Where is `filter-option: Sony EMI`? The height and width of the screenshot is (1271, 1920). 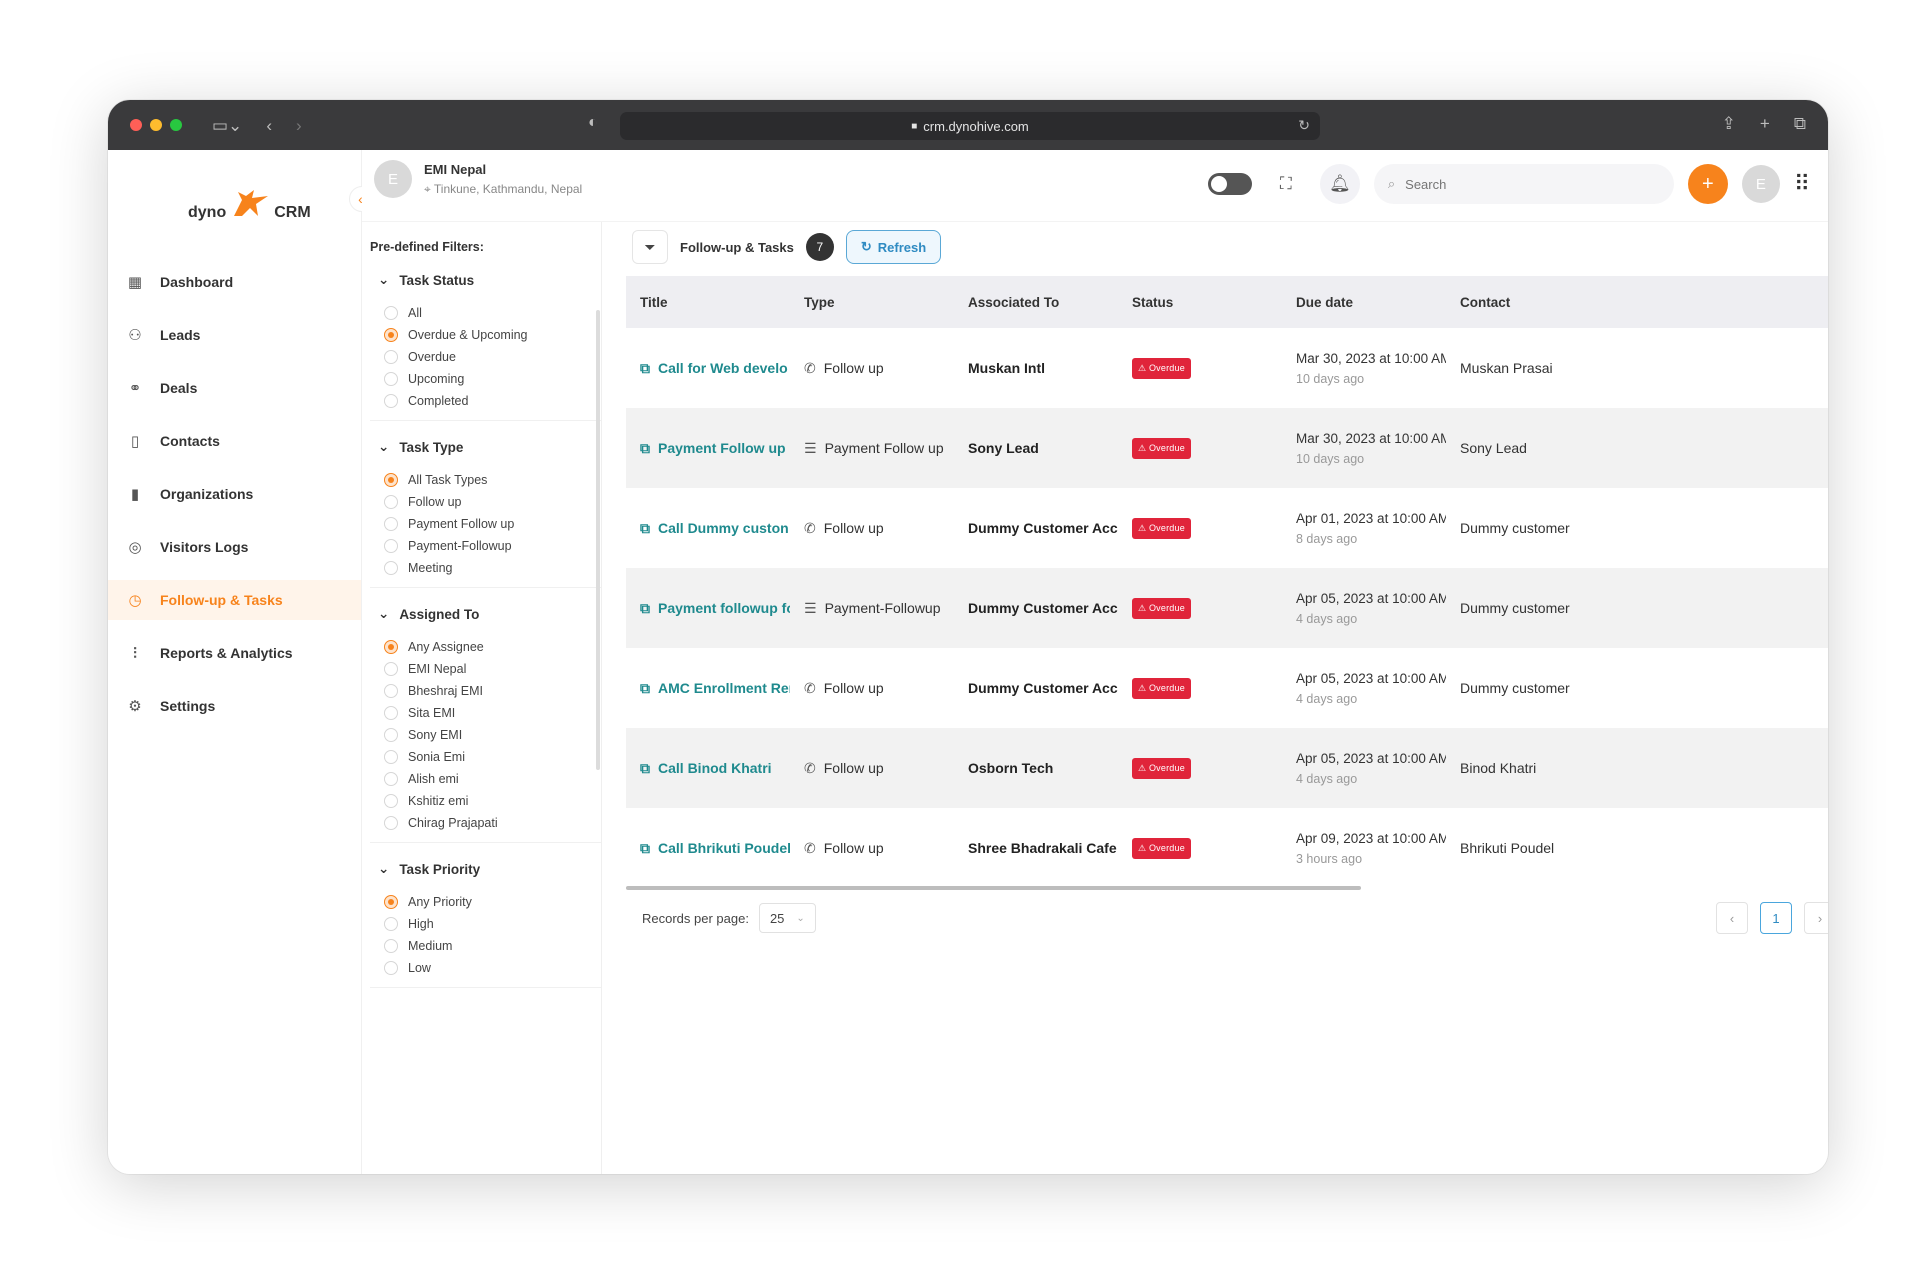
filter-option: Sony EMI is located at coordinates (492, 735).